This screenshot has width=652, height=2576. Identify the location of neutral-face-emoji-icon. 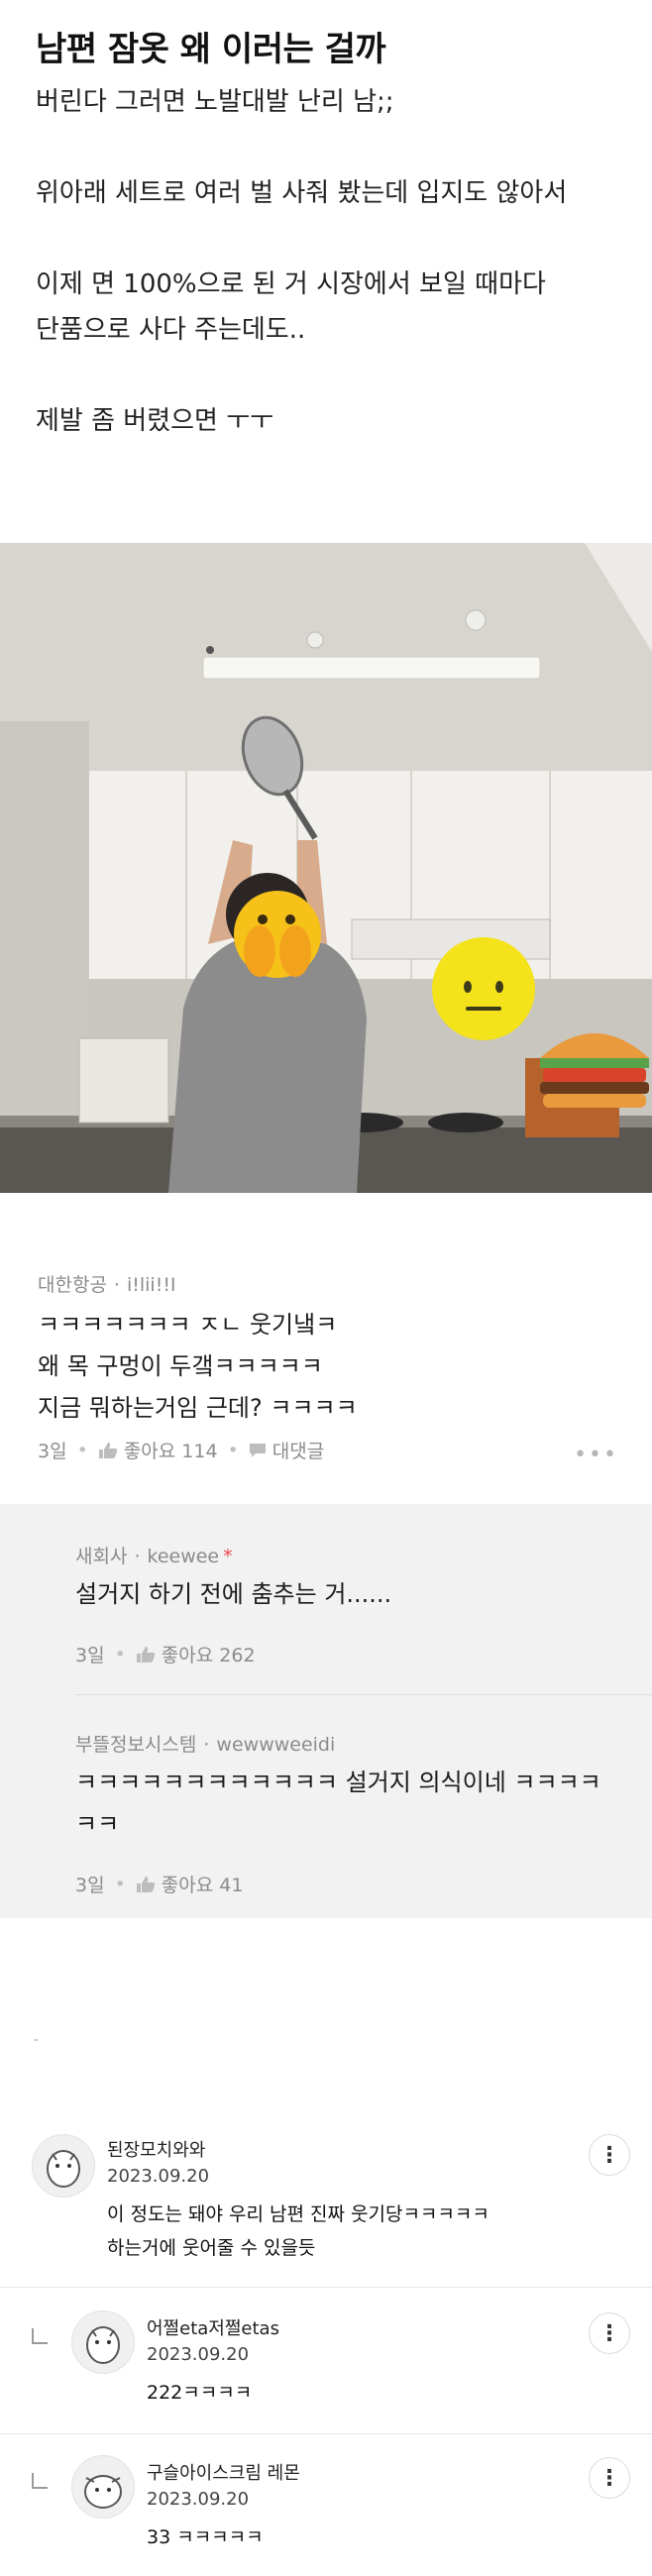
(483, 988).